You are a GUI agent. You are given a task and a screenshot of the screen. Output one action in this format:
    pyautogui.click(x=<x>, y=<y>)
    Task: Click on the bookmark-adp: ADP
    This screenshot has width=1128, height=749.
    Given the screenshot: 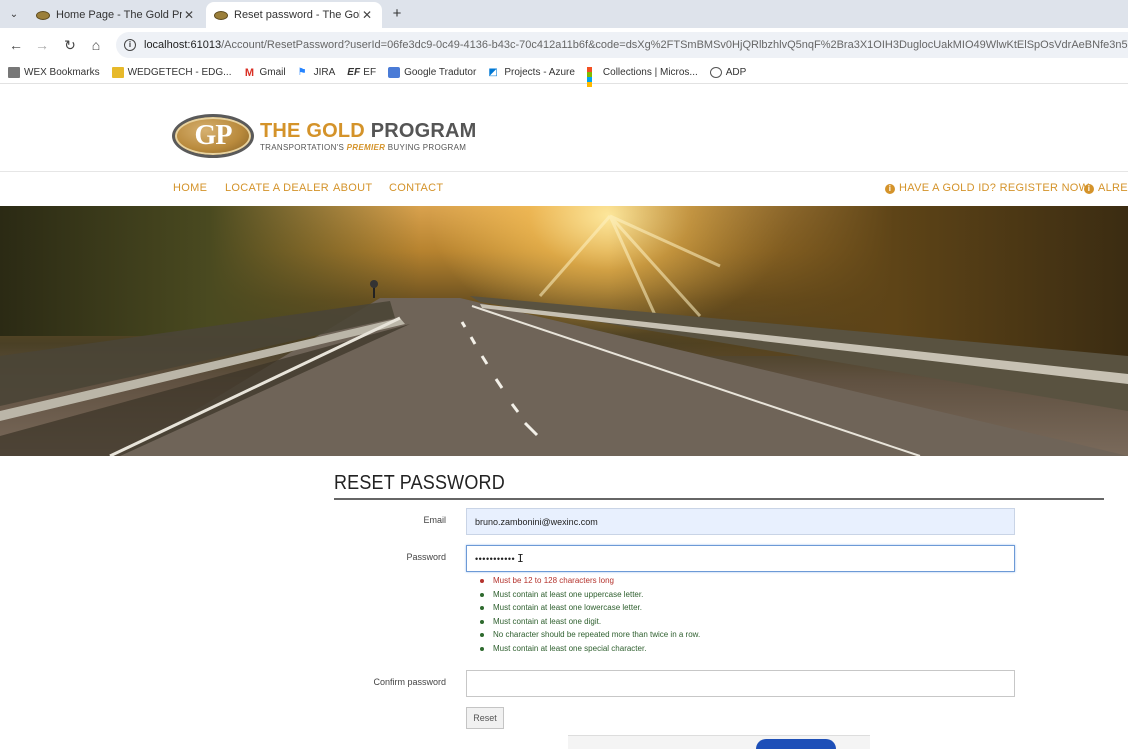 What is the action you would take?
    pyautogui.click(x=728, y=72)
    